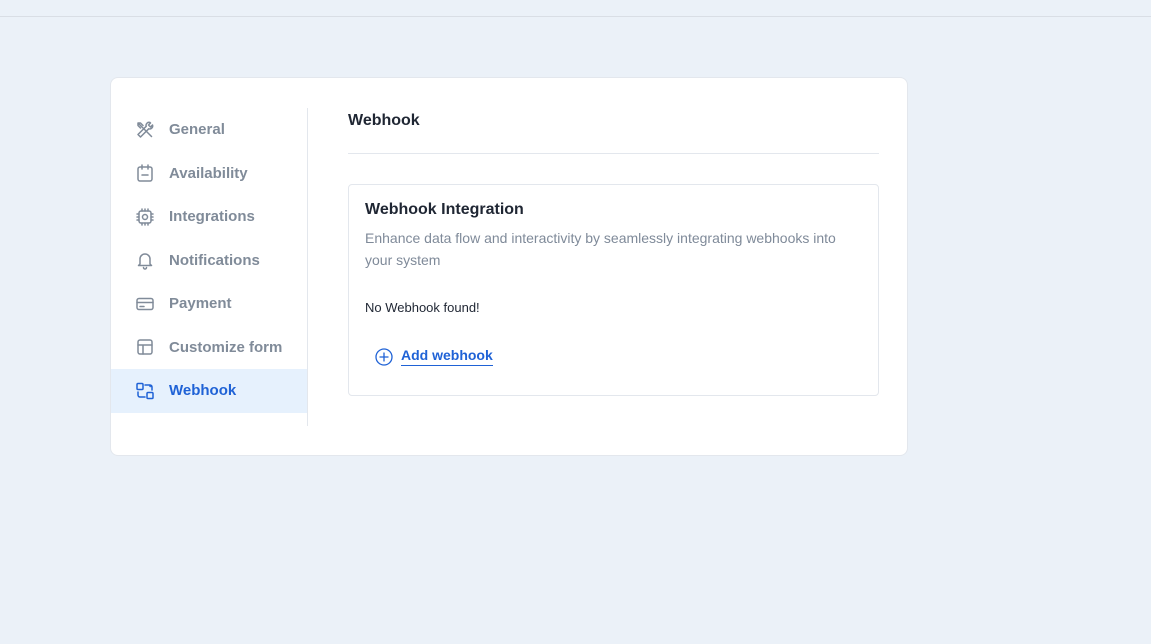  I want to click on page-title: Webhook, so click(384, 120).